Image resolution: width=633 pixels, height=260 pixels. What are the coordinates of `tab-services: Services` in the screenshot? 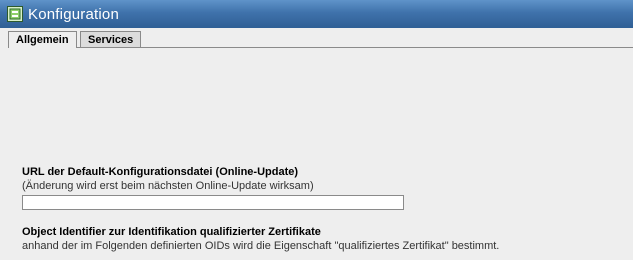 It's located at (111, 39).